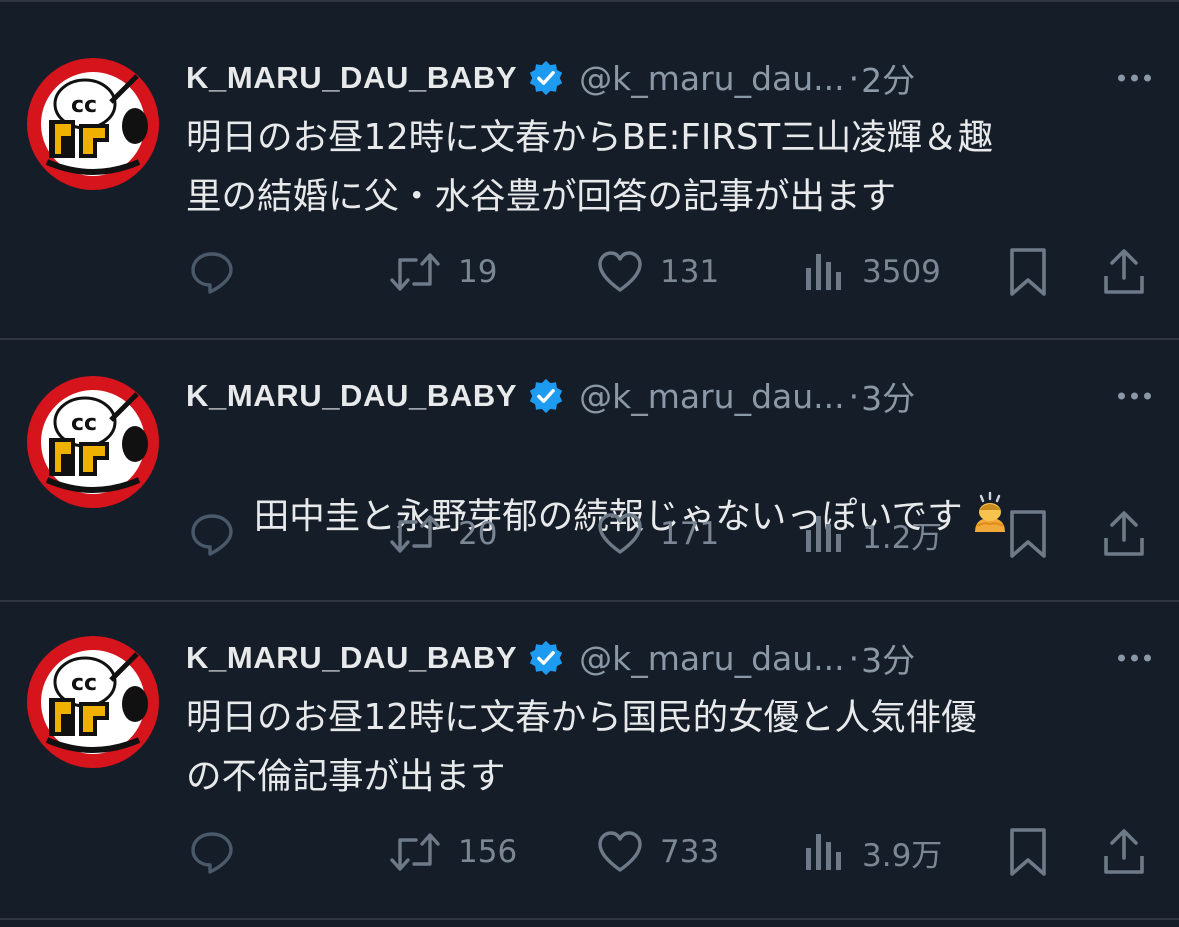 This screenshot has width=1179, height=927. What do you see at coordinates (901, 272) in the screenshot?
I see `views-count: 3509` at bounding box center [901, 272].